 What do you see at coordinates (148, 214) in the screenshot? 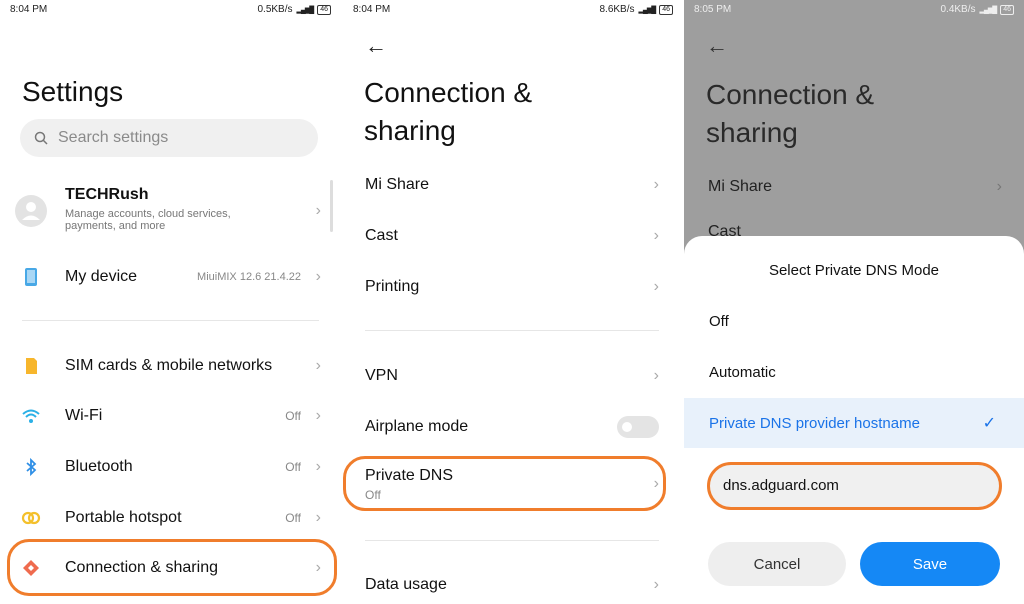
I see `account-subtitle-line1: Manage accounts, cloud services,` at bounding box center [148, 214].